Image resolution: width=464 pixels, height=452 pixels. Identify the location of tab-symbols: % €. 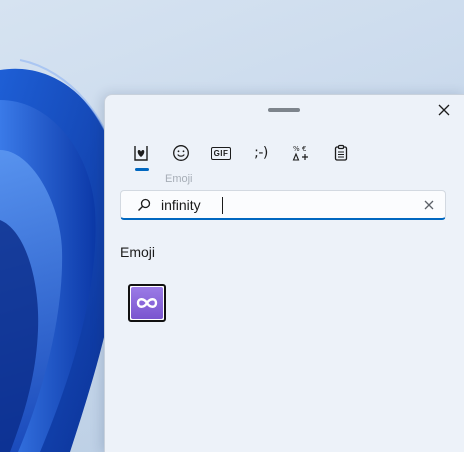
(301, 153).